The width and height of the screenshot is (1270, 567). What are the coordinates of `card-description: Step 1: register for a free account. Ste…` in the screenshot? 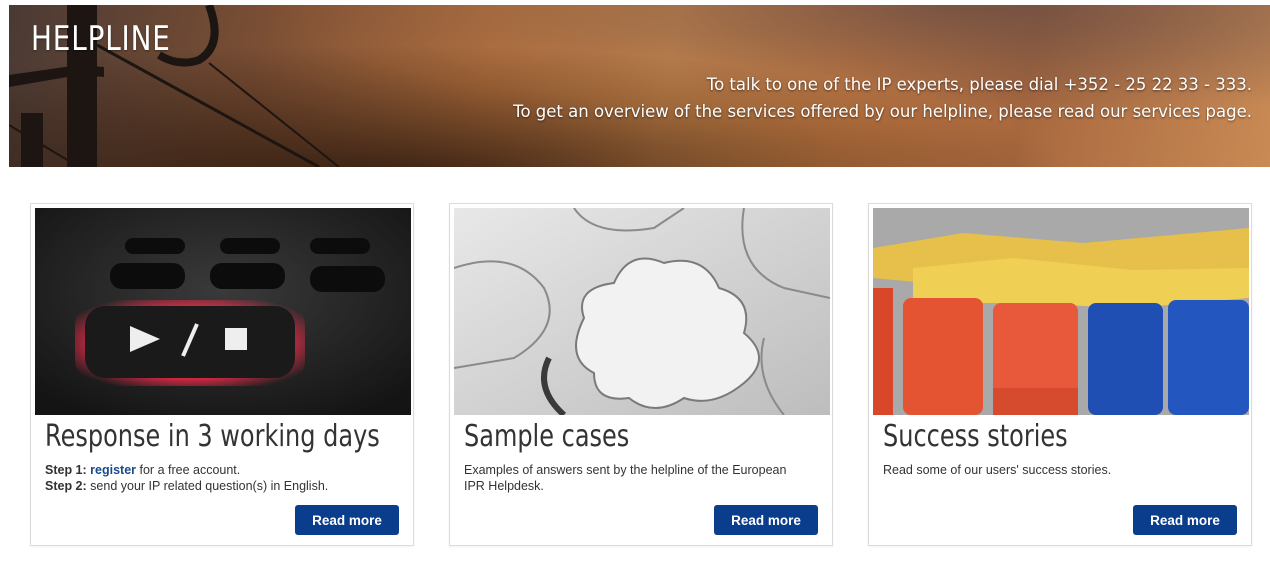 It's located at (215, 478).